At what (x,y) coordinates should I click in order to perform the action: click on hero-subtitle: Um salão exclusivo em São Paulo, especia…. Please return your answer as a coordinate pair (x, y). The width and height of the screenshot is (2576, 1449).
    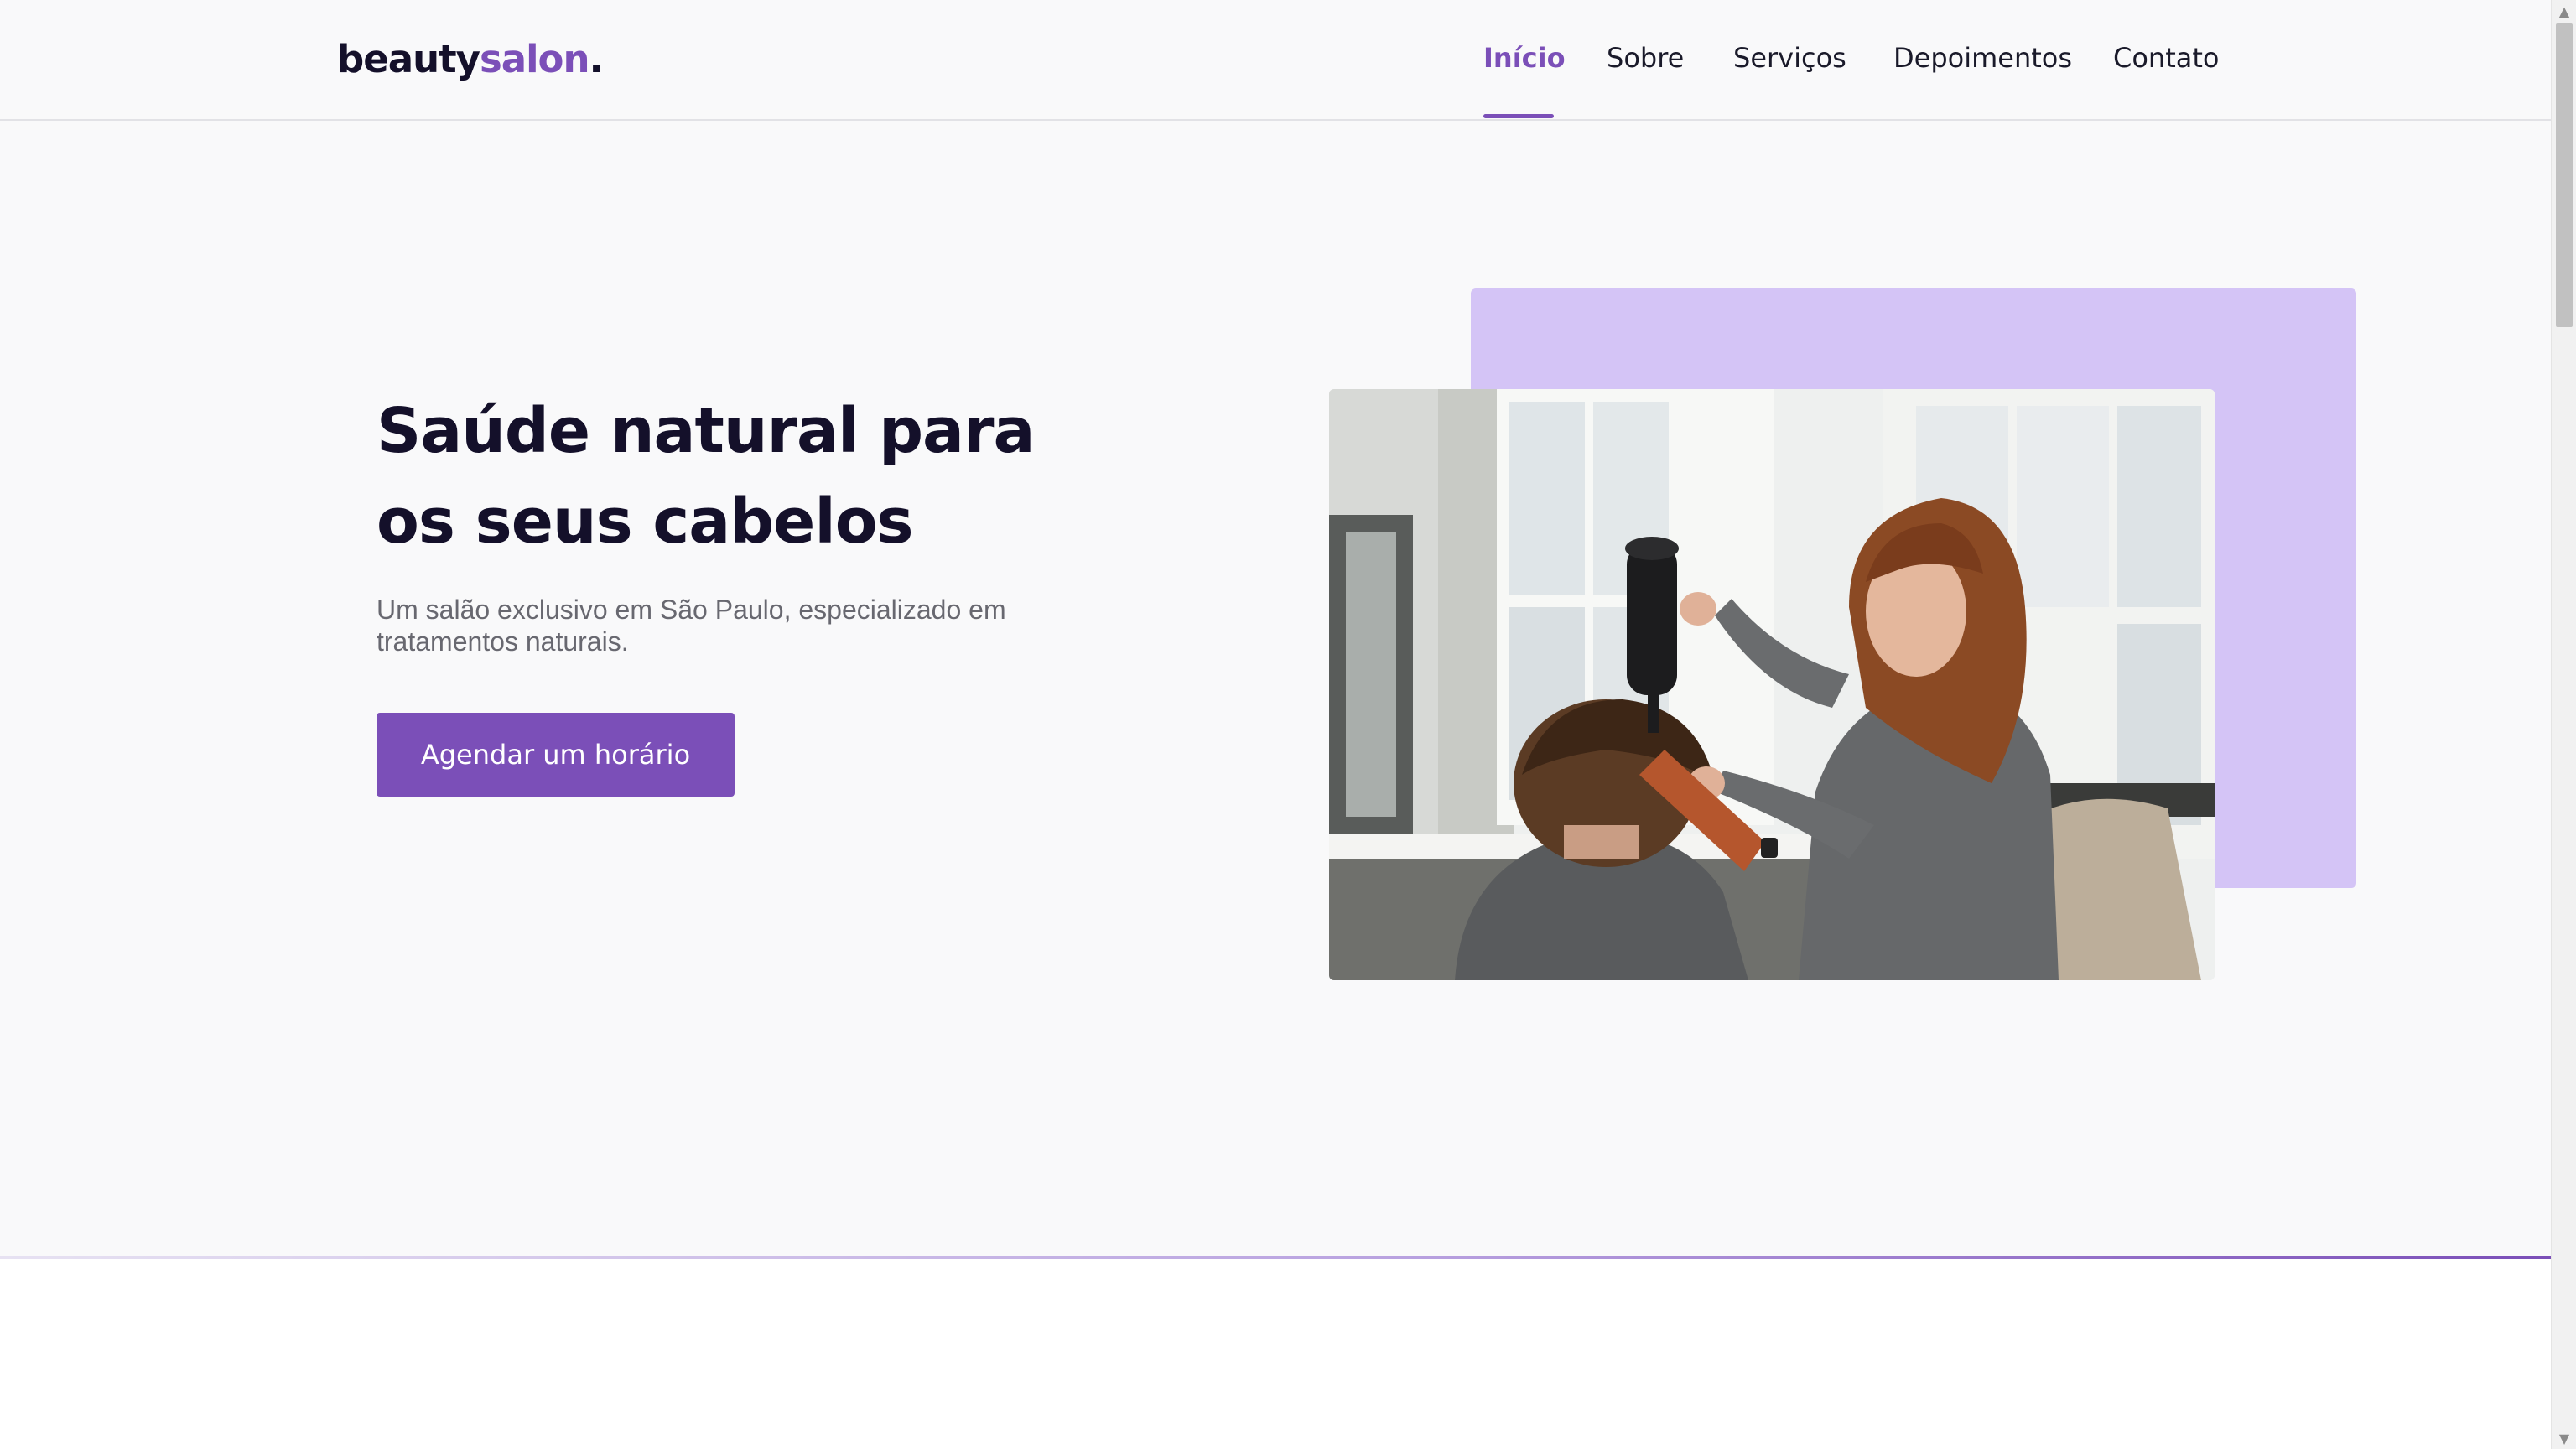
    Looking at the image, I should click on (691, 626).